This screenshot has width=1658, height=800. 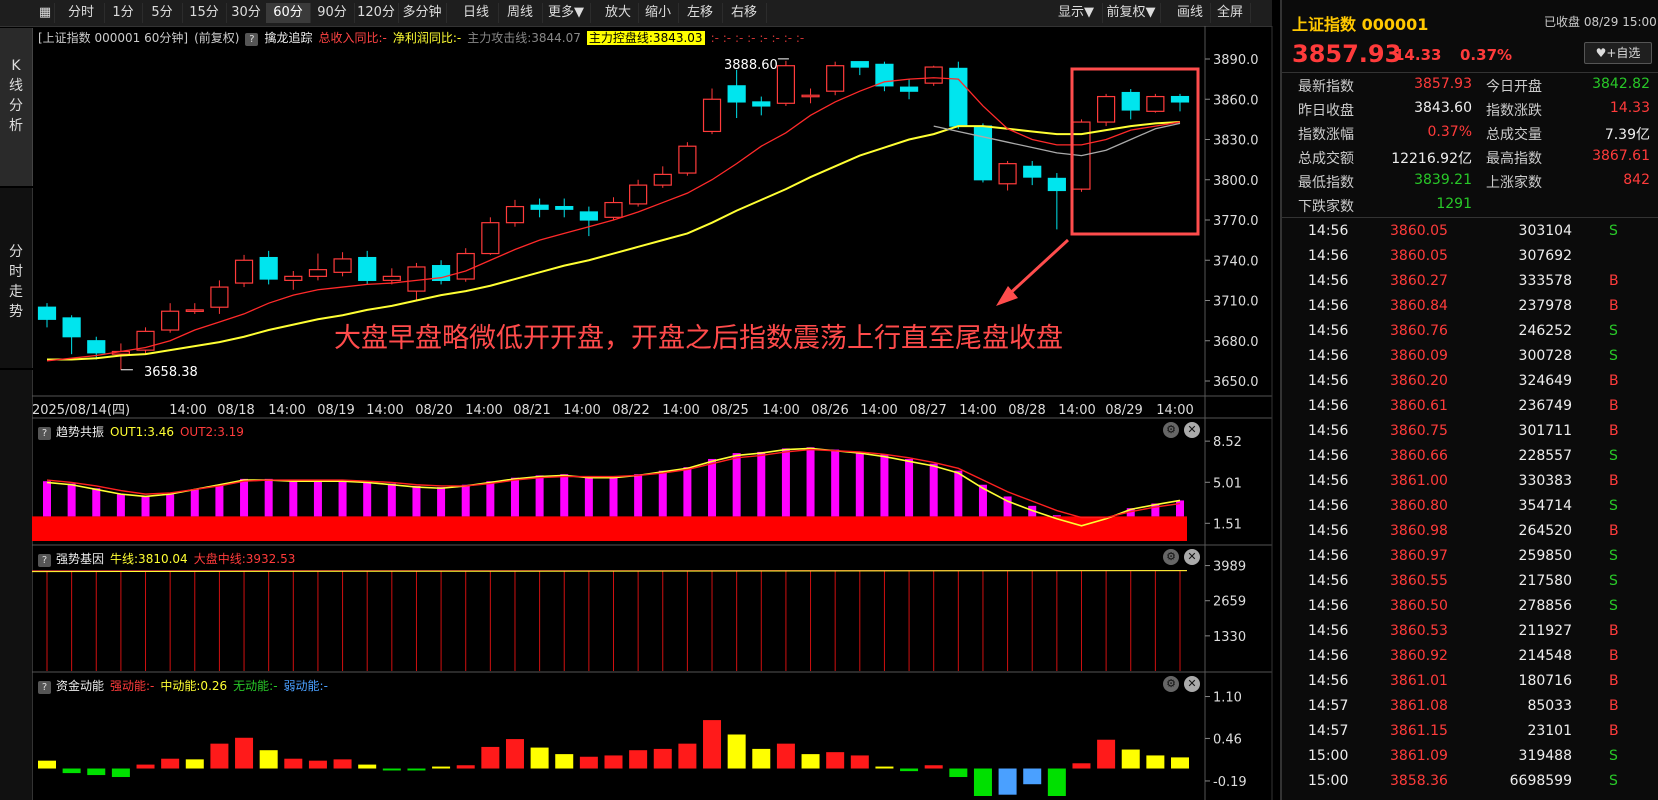 I want to click on sub2-bull: 牛线:3810.04, so click(x=149, y=559).